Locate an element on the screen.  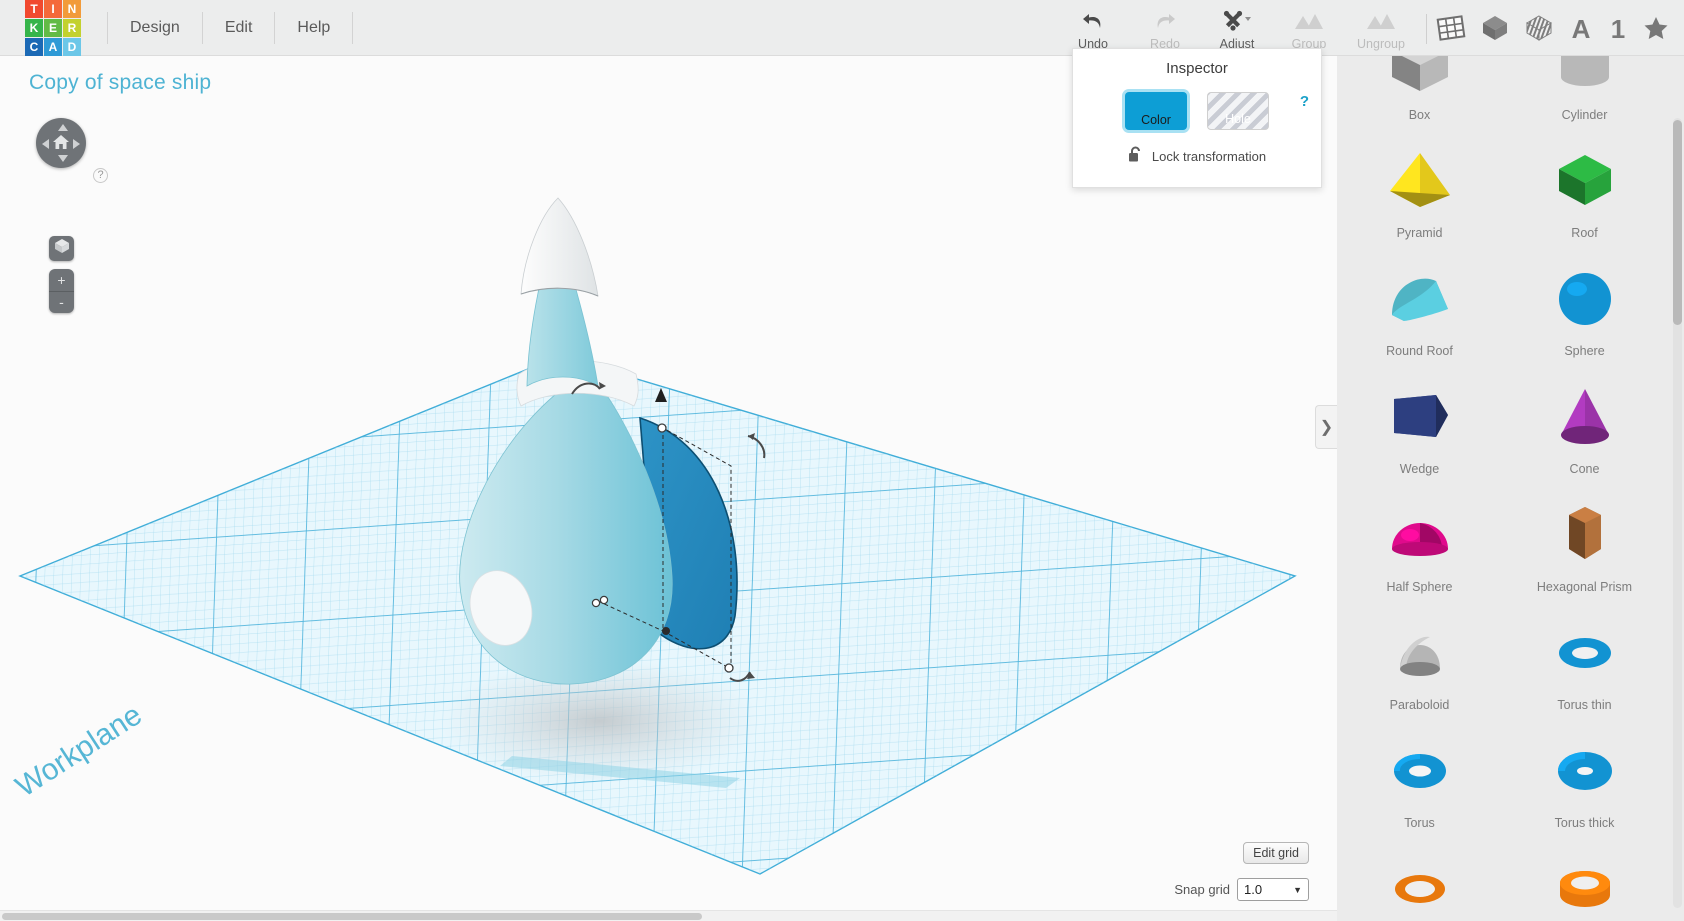
shape-item-cylinder: Cylinder is located at coordinates (1584, 89).